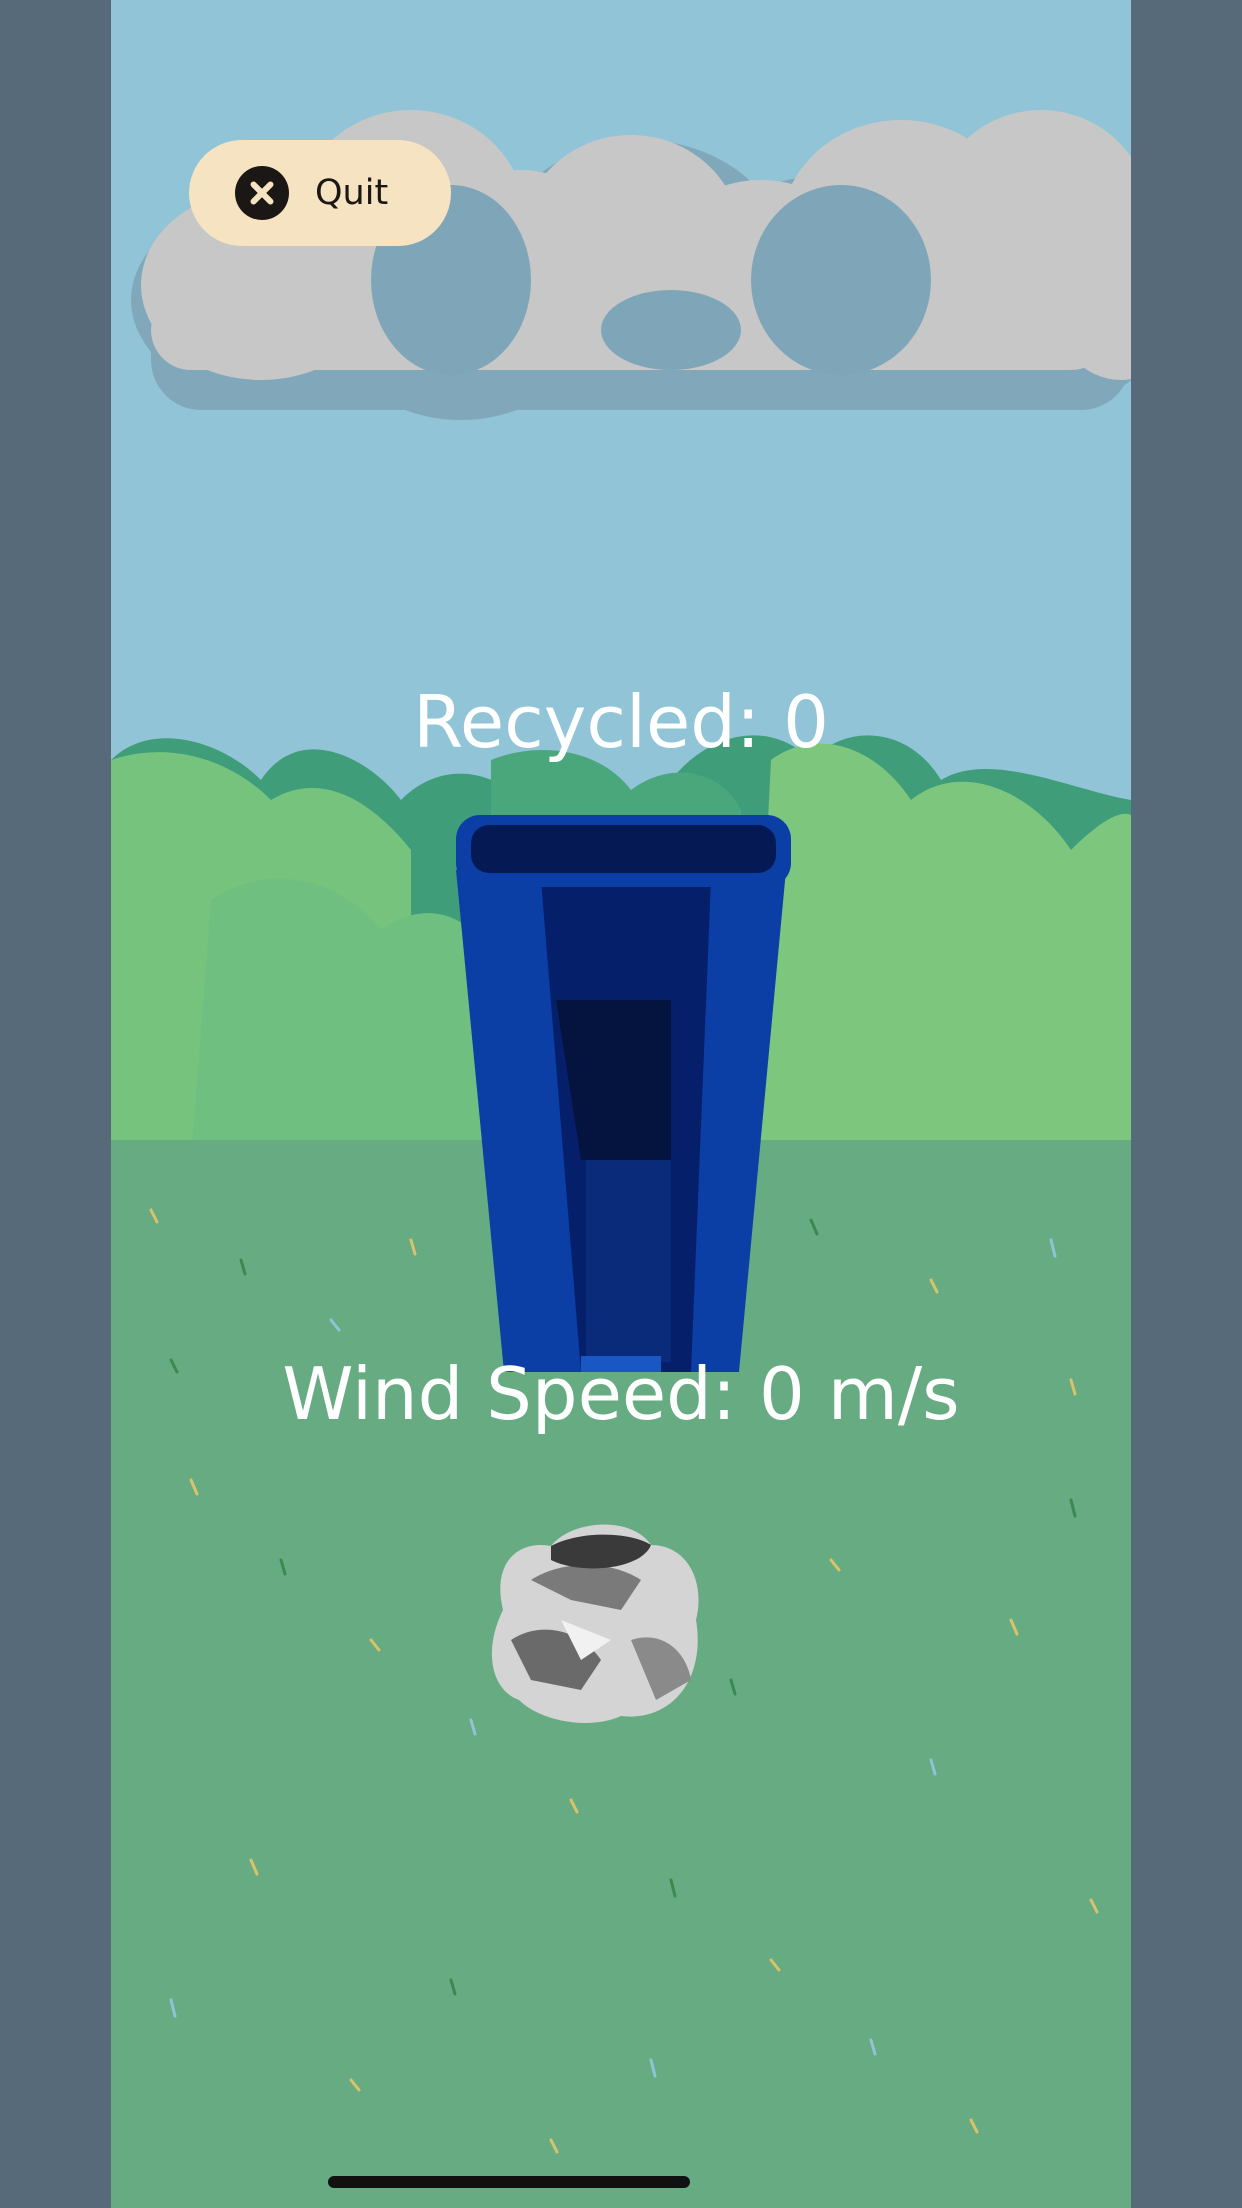  What do you see at coordinates (621, 722) in the screenshot?
I see `recycled-counter: Recycled: 0` at bounding box center [621, 722].